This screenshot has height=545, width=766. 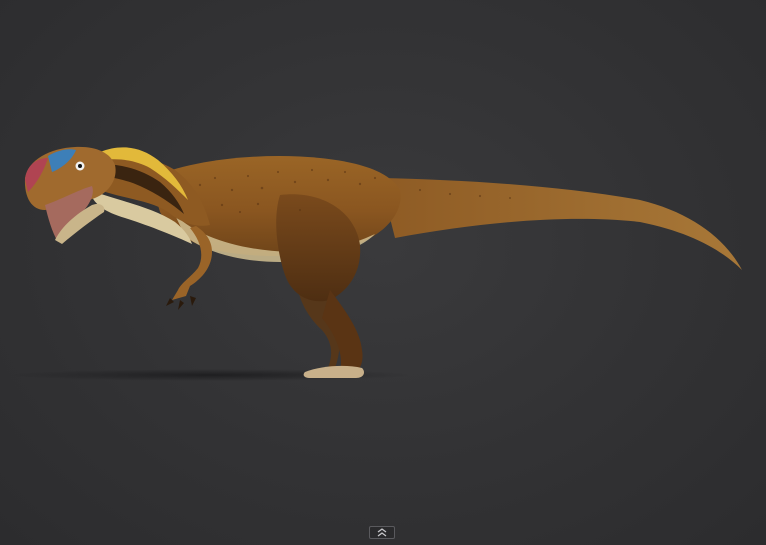 I want to click on expand-toggle-button, so click(x=382, y=532).